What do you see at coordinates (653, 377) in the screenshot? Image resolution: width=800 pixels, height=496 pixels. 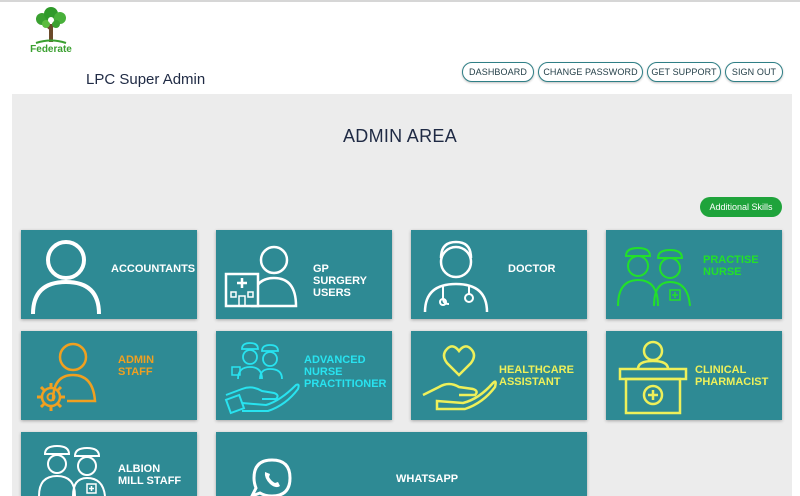 I see `pharmacist-counter-icon` at bounding box center [653, 377].